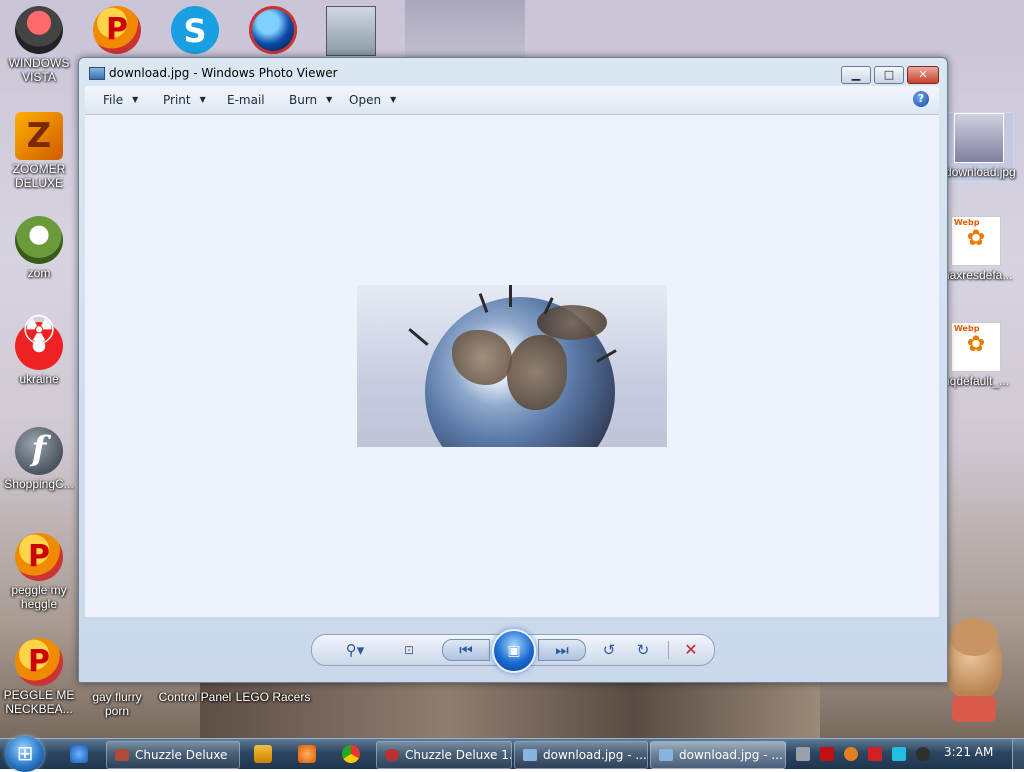 This screenshot has width=1024, height=772. What do you see at coordinates (979, 138) in the screenshot?
I see `image-file-icon` at bounding box center [979, 138].